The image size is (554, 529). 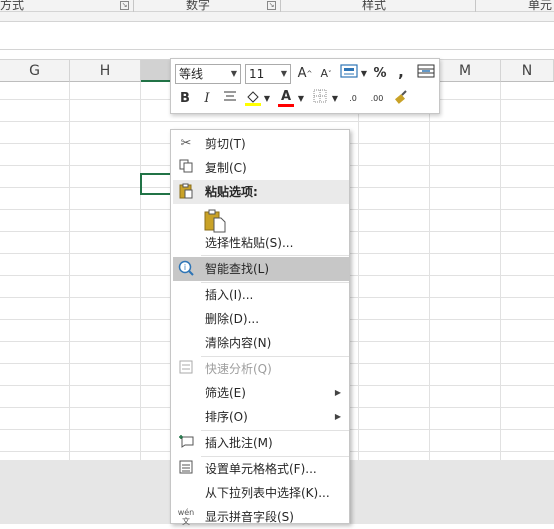 What do you see at coordinates (349, 71) in the screenshot?
I see `cell-style-icon` at bounding box center [349, 71].